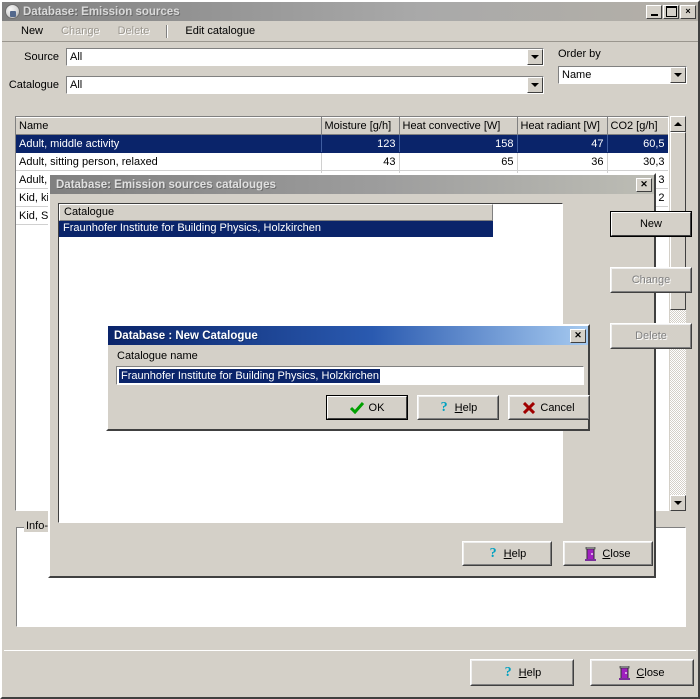 The height and width of the screenshot is (699, 700). I want to click on menu-item-edit-catalogue: Edit catalogue, so click(220, 31).